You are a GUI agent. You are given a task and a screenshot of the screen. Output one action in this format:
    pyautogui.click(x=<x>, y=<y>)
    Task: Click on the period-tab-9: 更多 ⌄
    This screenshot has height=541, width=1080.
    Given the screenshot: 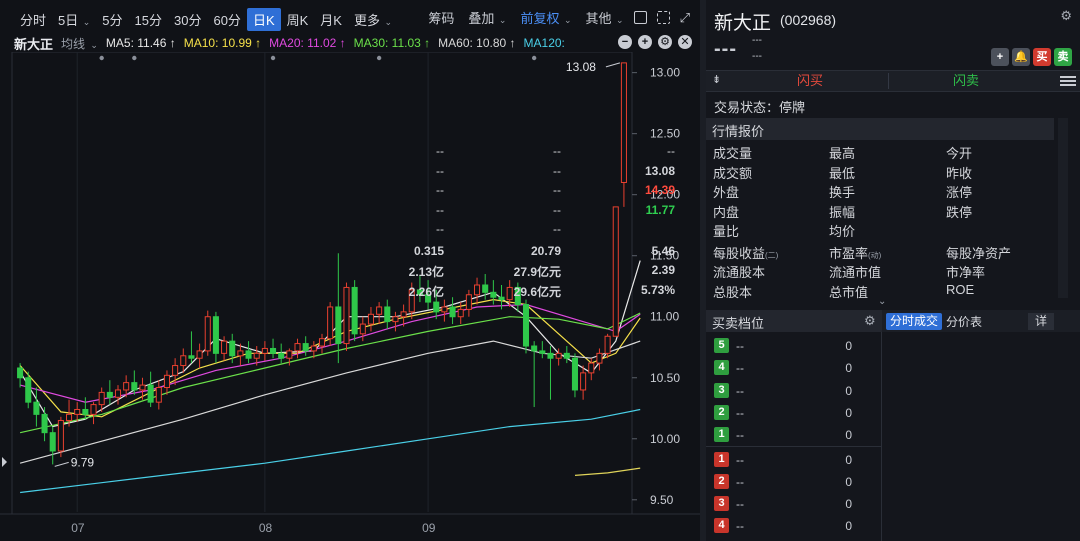 What is the action you would take?
    pyautogui.click(x=373, y=19)
    